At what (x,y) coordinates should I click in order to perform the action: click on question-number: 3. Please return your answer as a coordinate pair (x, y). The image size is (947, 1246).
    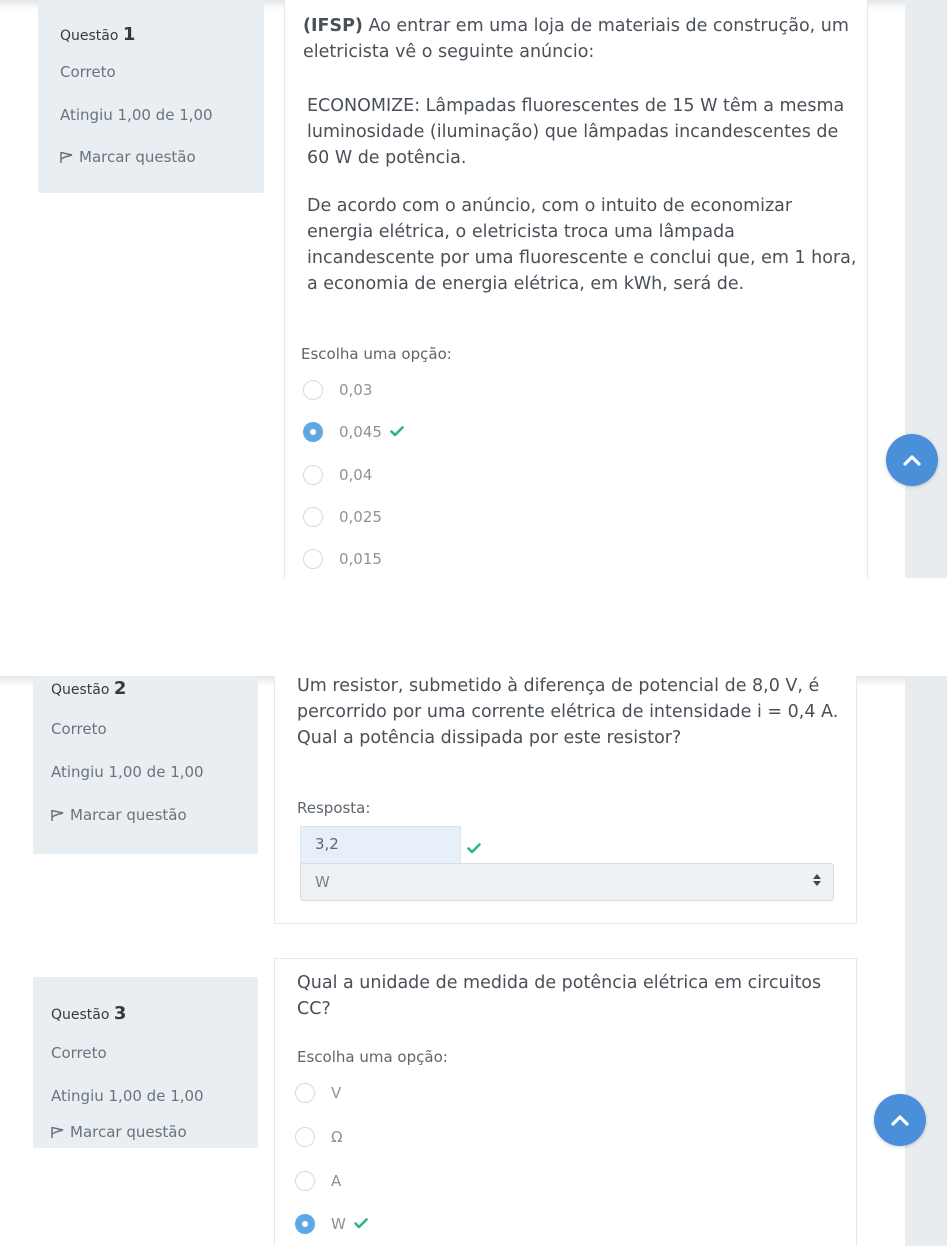
    Looking at the image, I should click on (120, 1013).